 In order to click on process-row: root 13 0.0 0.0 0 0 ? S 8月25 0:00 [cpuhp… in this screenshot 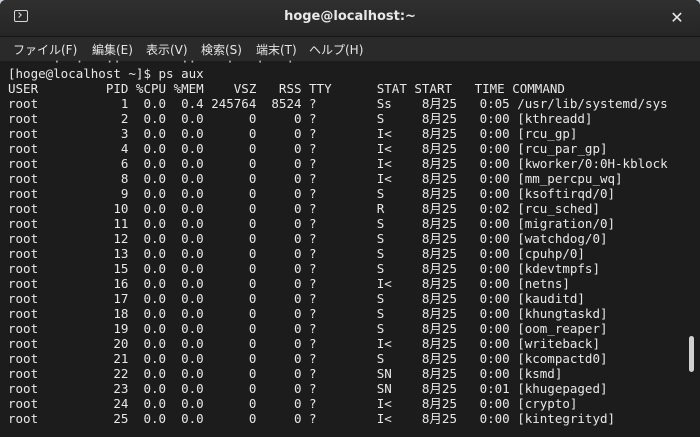, I will do `click(296, 253)`.